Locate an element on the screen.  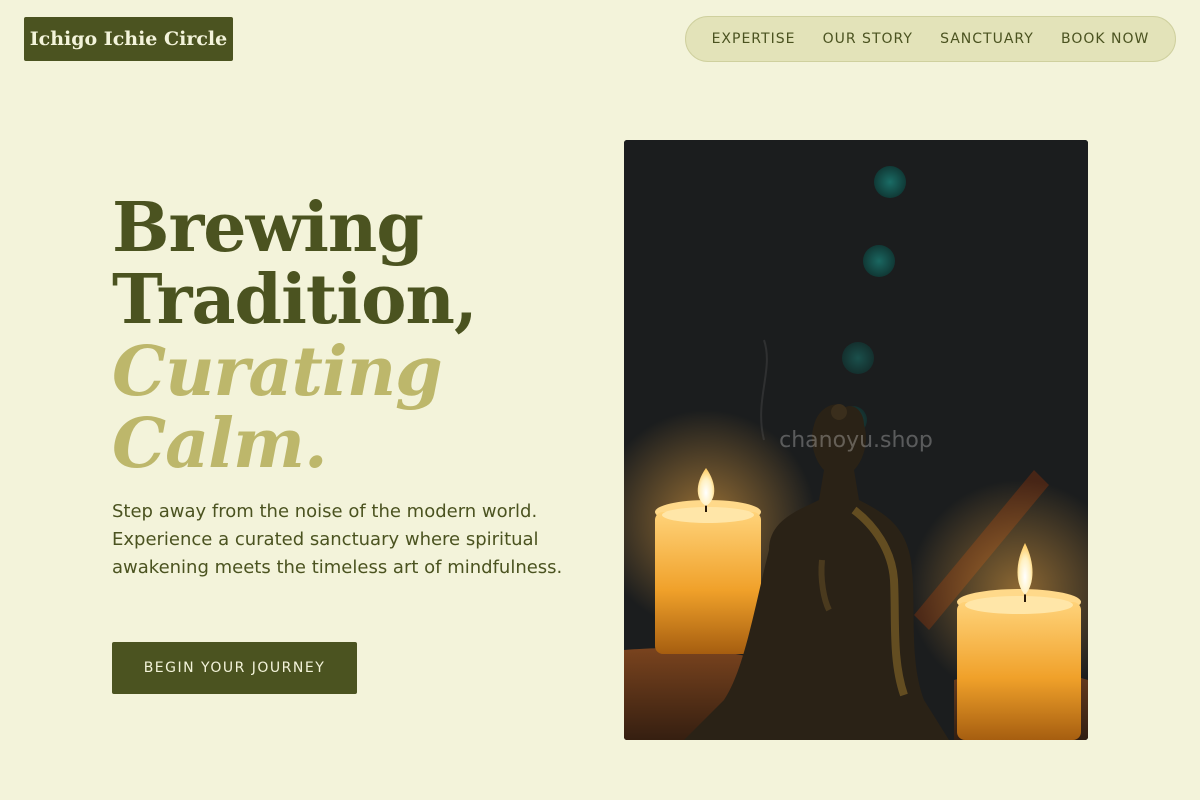
image-watermark: chanoyu.shop is located at coordinates (856, 440).